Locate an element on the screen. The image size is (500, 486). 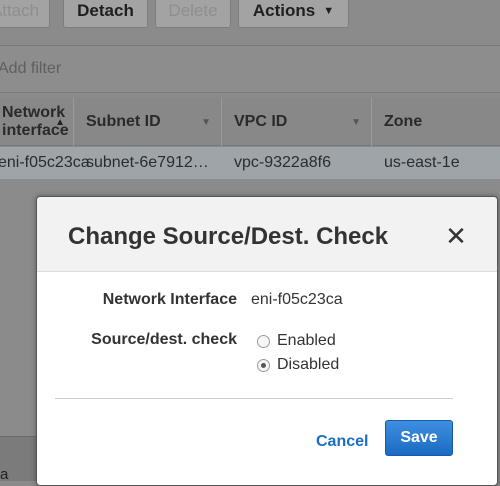
network-interface-label: Network Interface is located at coordinates (169, 299).